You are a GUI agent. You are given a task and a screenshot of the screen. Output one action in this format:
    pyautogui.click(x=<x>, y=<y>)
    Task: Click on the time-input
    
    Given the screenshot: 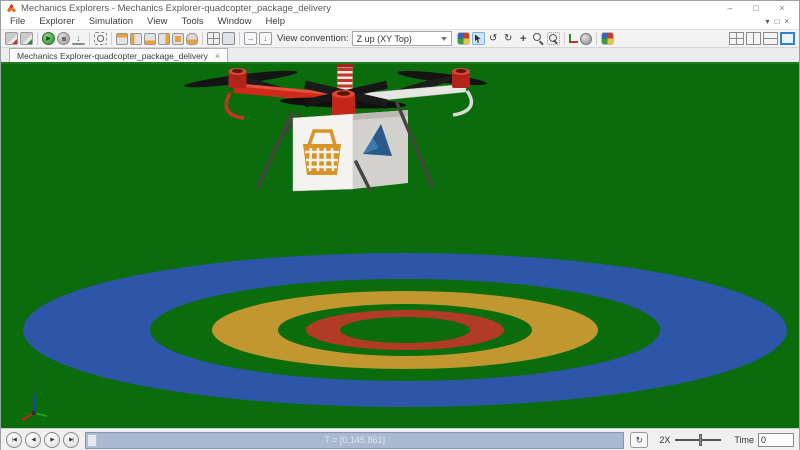 What is the action you would take?
    pyautogui.click(x=776, y=440)
    